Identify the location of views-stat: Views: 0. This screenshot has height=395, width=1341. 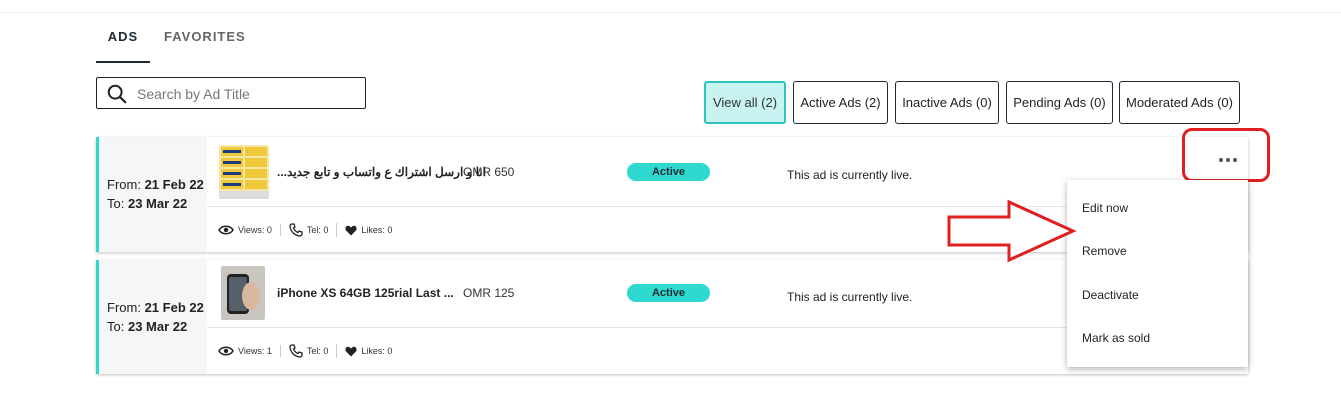
(249, 230).